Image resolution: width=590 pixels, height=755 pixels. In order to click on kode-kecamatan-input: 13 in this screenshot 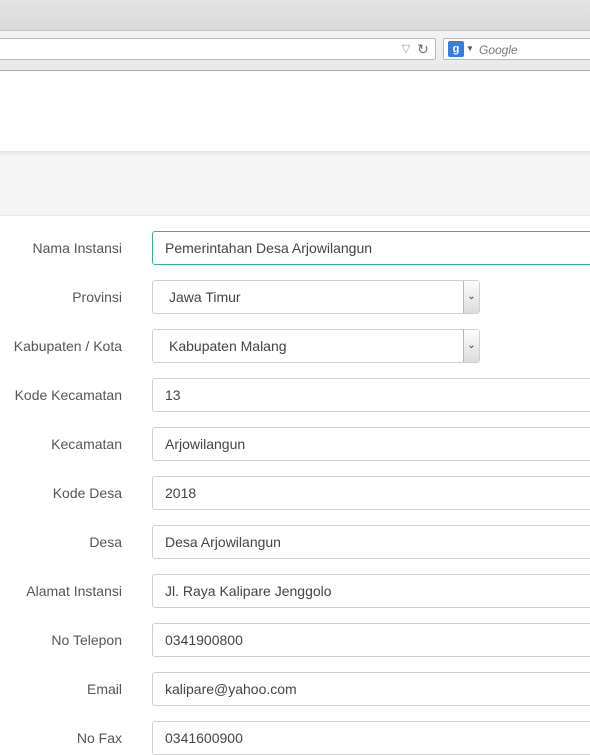, I will do `click(371, 395)`.